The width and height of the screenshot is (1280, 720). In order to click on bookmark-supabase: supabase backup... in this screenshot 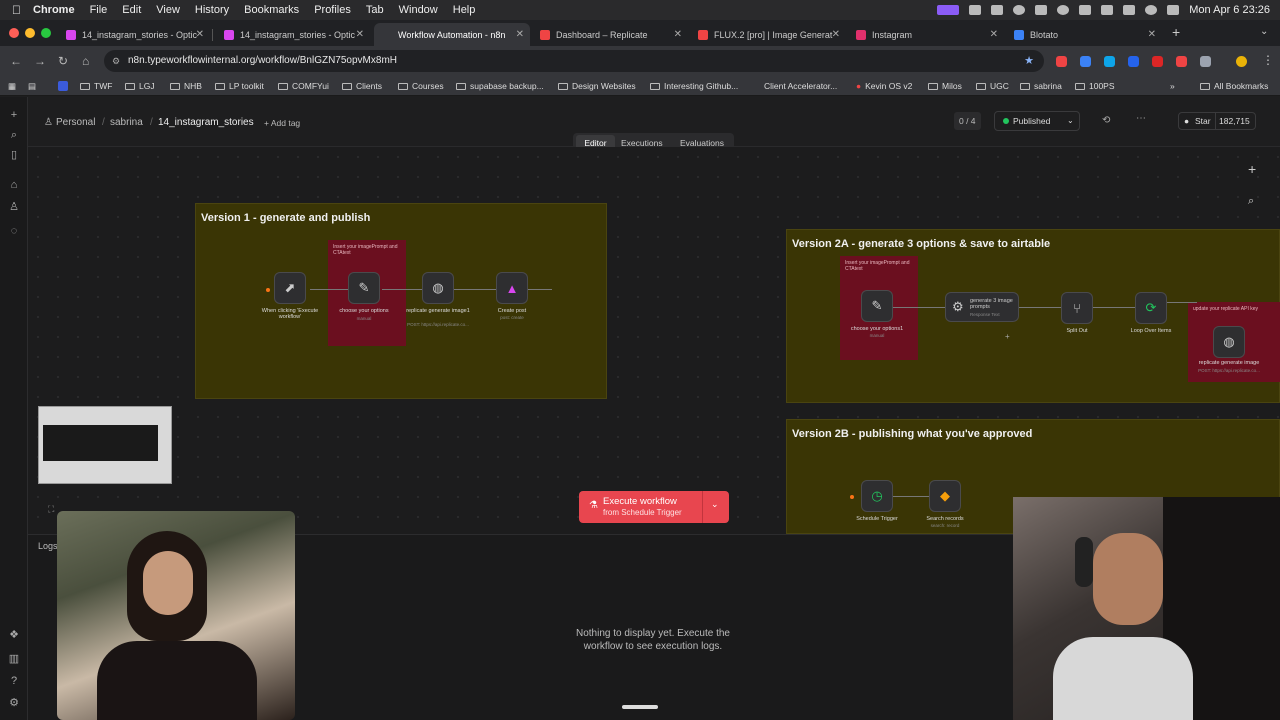, I will do `click(500, 86)`.